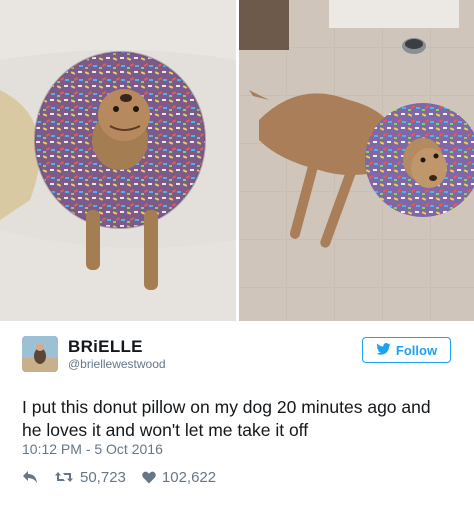 This screenshot has height=505, width=474. I want to click on follow-label: Follow, so click(416, 350).